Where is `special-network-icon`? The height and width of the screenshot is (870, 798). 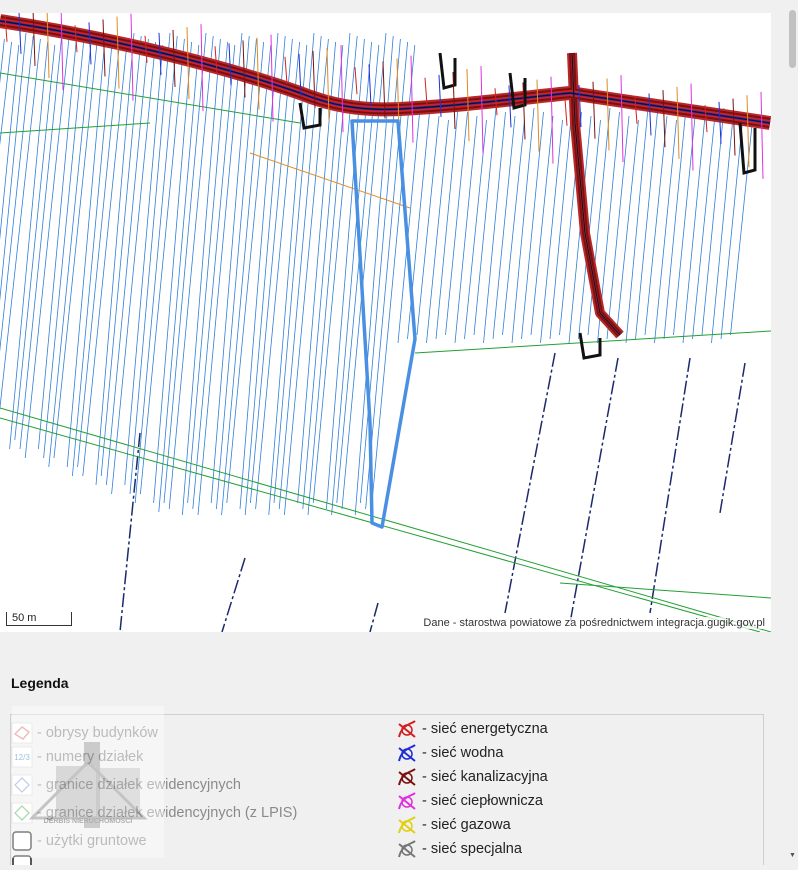 special-network-icon is located at coordinates (407, 849).